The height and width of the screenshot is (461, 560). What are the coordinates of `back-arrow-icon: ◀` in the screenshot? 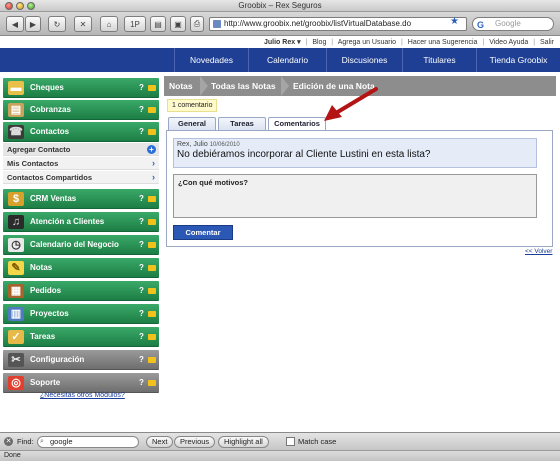 It's located at (15, 24).